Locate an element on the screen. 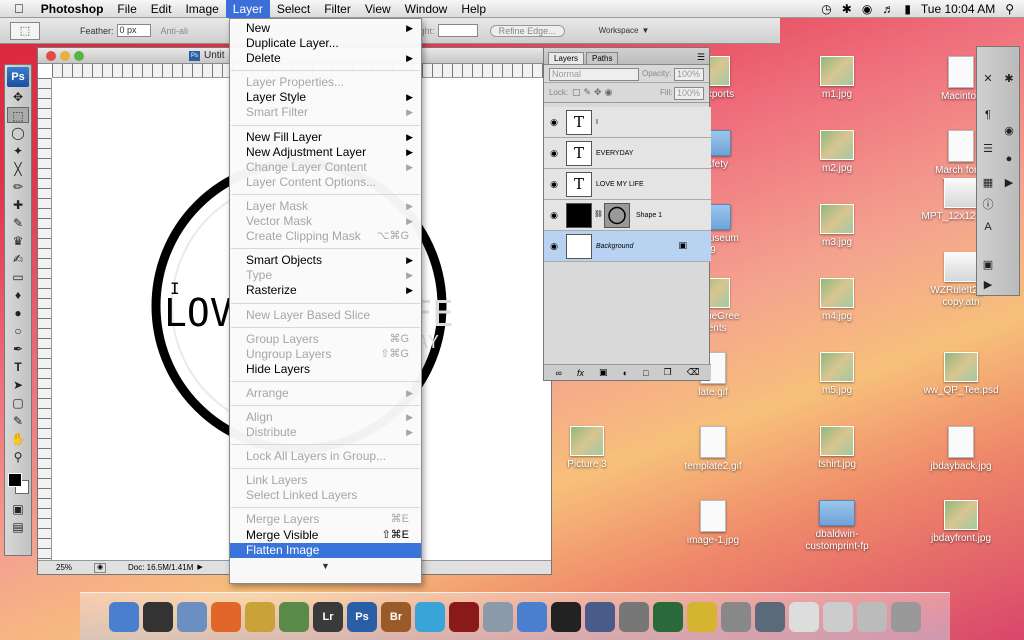  desktop-icon-m2-jpg: m2.jpg is located at coordinates (837, 152).